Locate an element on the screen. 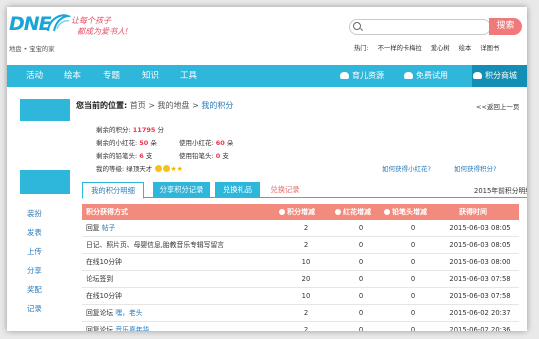  tab-underline is located at coordinates (304, 197).